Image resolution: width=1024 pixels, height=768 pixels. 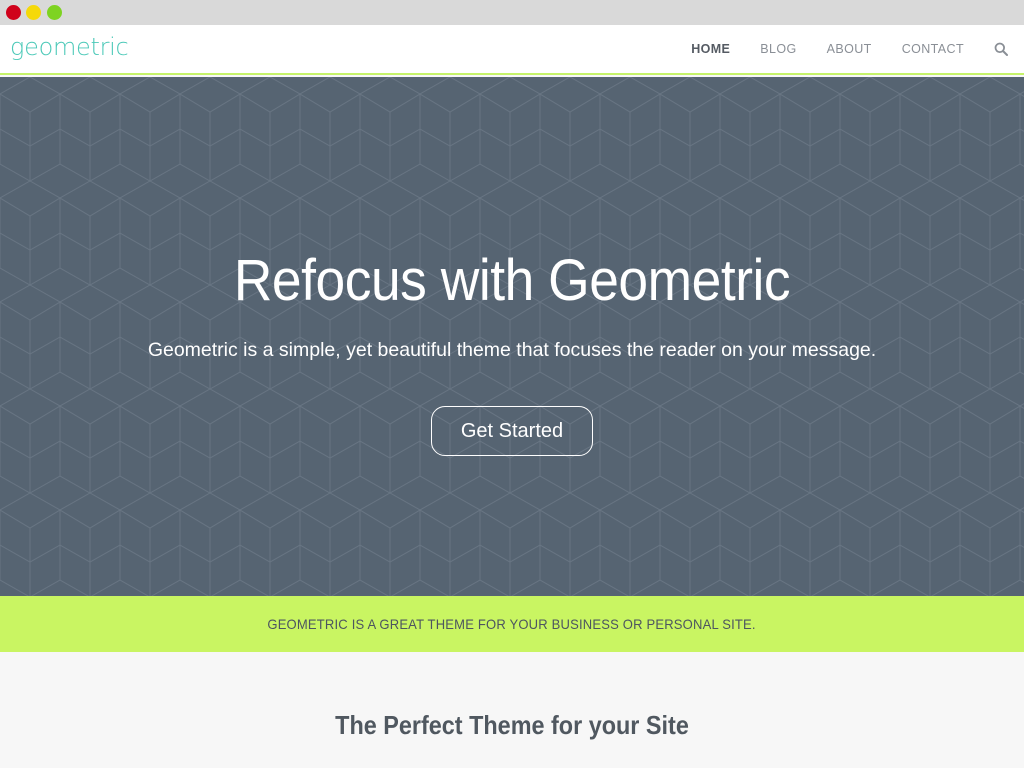 I want to click on maximize-window-button, so click(x=54, y=12).